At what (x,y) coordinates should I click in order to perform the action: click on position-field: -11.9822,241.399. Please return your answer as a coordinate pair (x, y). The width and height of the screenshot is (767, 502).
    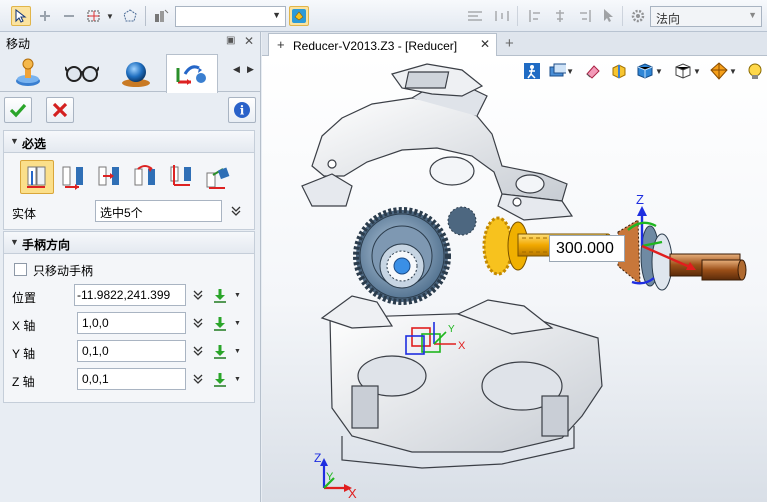
    Looking at the image, I should click on (130, 295).